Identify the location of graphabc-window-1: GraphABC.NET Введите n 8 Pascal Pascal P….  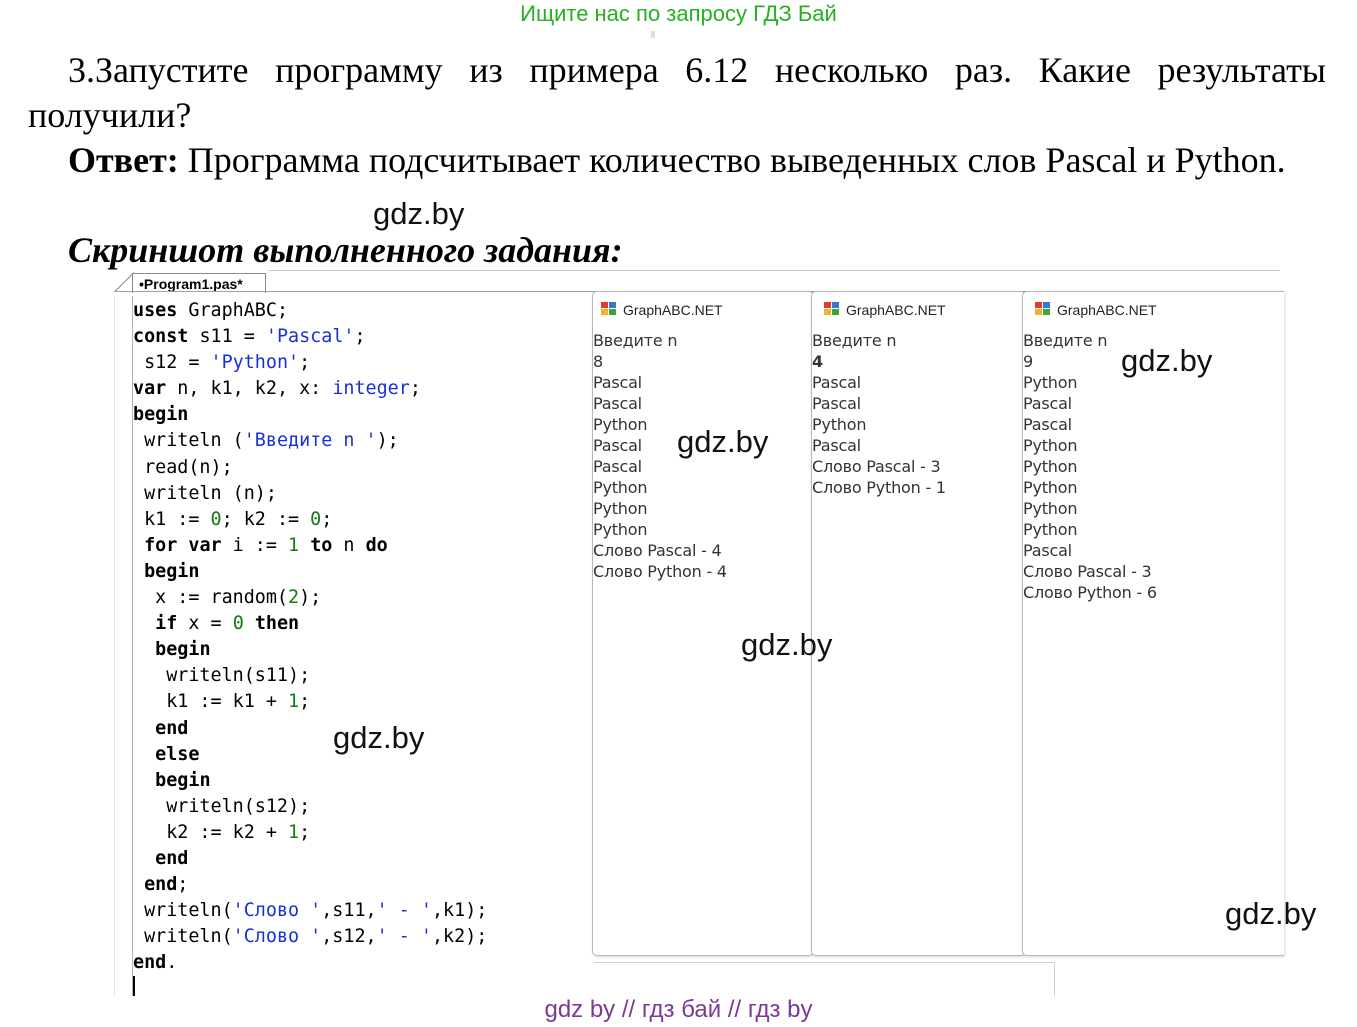
(703, 623).